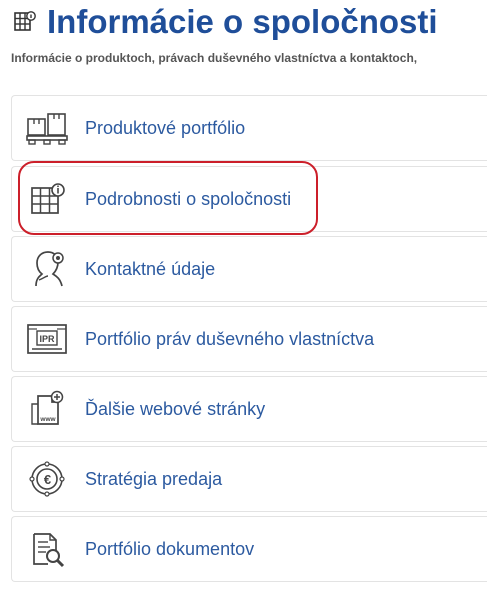  Describe the element at coordinates (47, 549) in the screenshot. I see `document-search-icon` at that location.